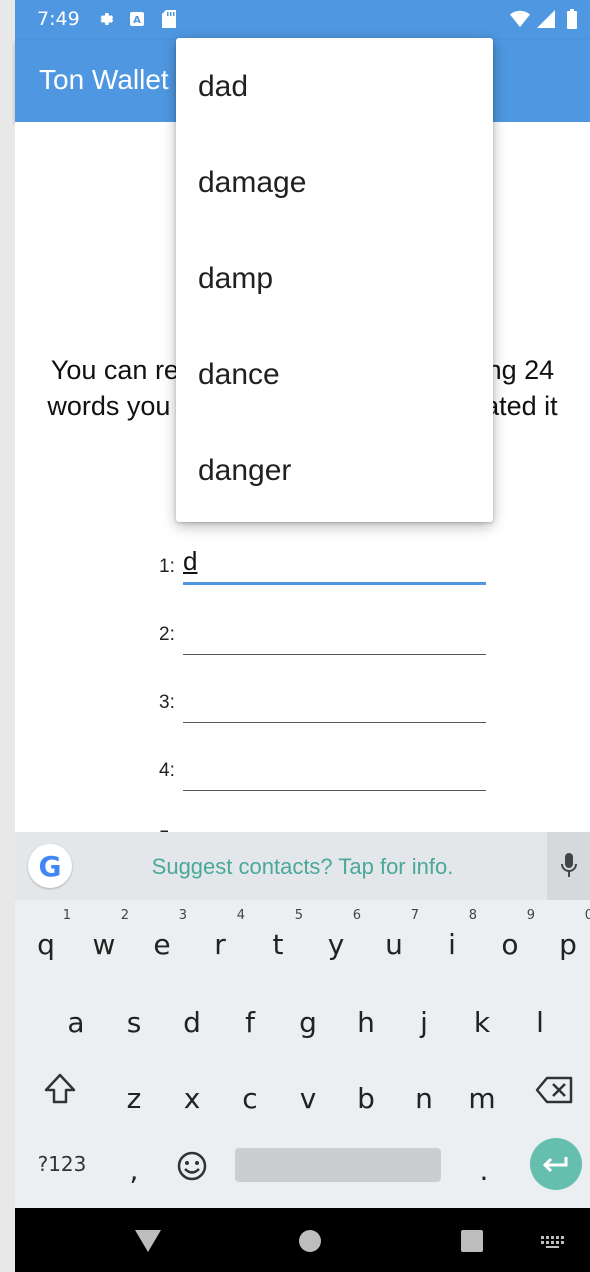 The width and height of the screenshot is (590, 1272). What do you see at coordinates (250, 1020) in the screenshot?
I see `key-f: f` at bounding box center [250, 1020].